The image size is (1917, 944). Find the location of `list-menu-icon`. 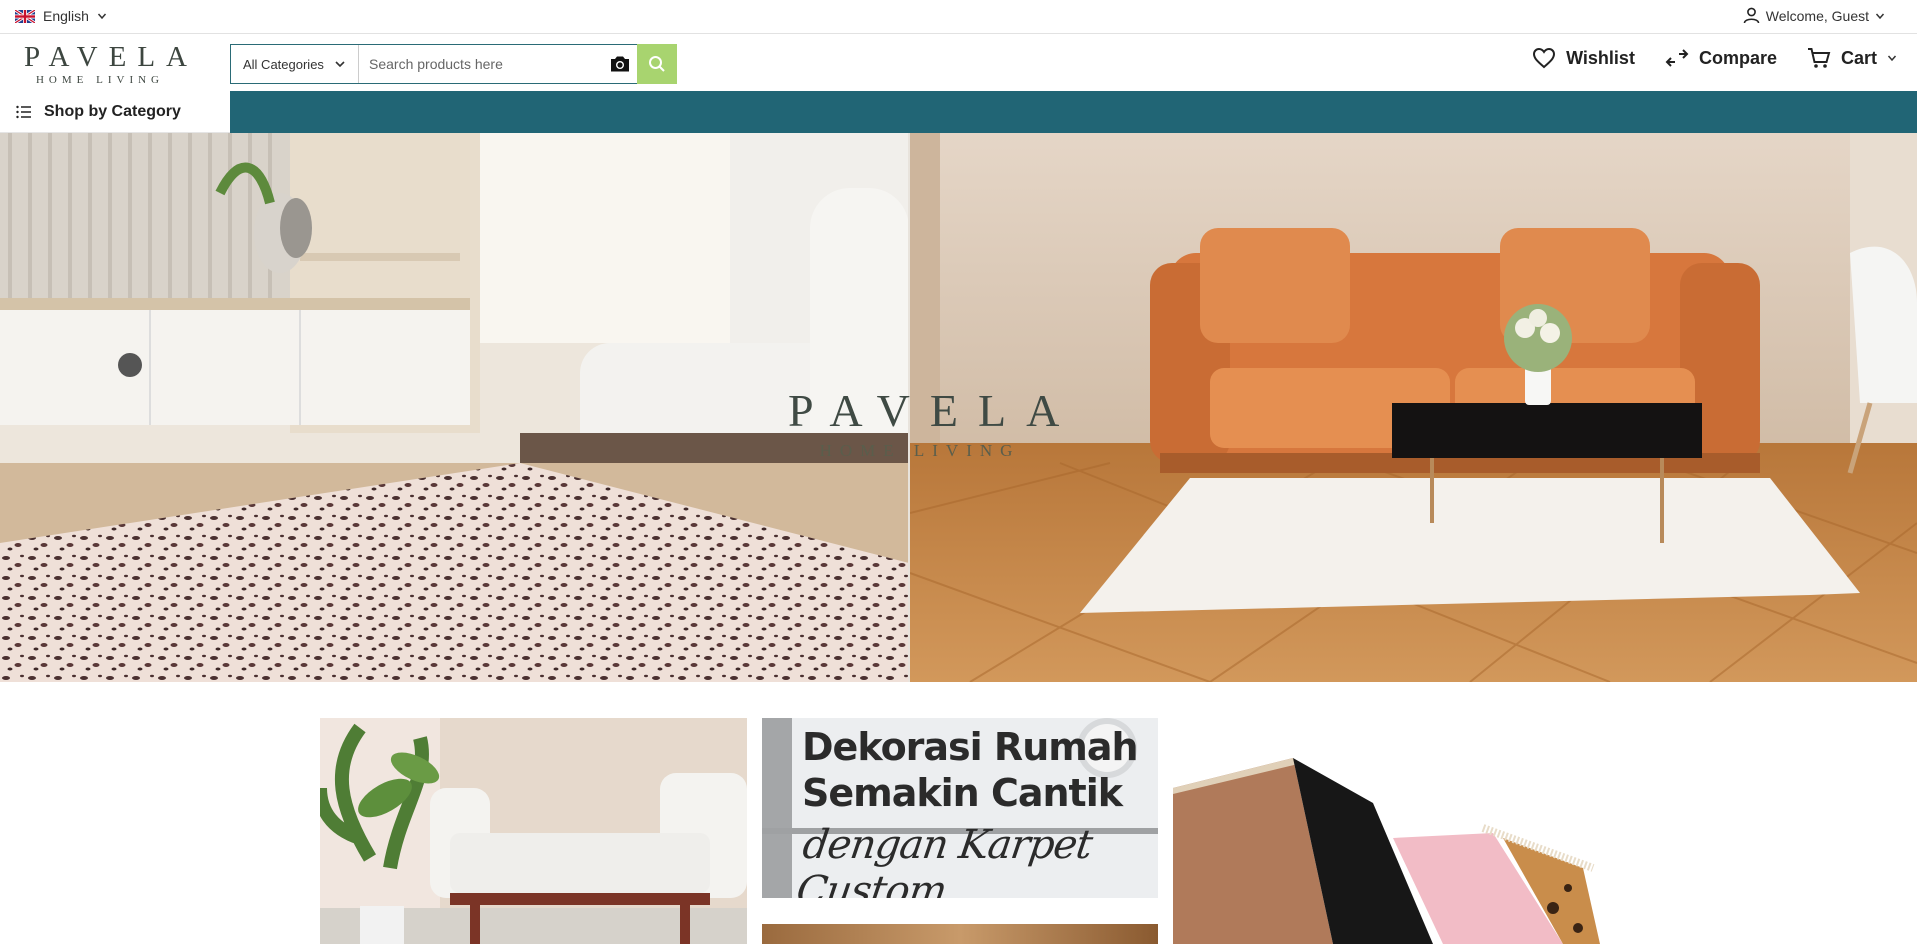

list-menu-icon is located at coordinates (23, 111).